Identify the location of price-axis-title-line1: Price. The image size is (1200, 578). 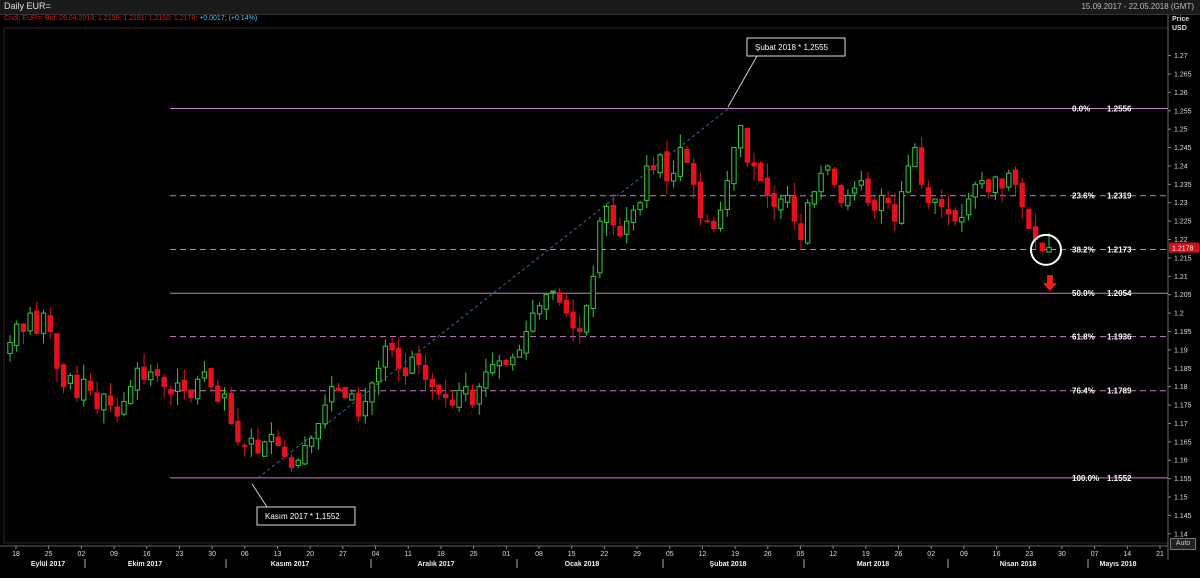
(1181, 19).